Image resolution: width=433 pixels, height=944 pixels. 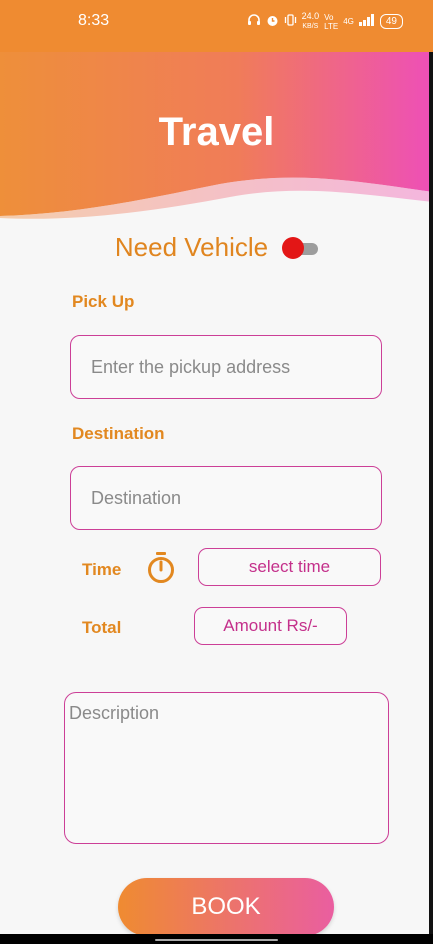 I want to click on status-time: 8:33, so click(x=94, y=20).